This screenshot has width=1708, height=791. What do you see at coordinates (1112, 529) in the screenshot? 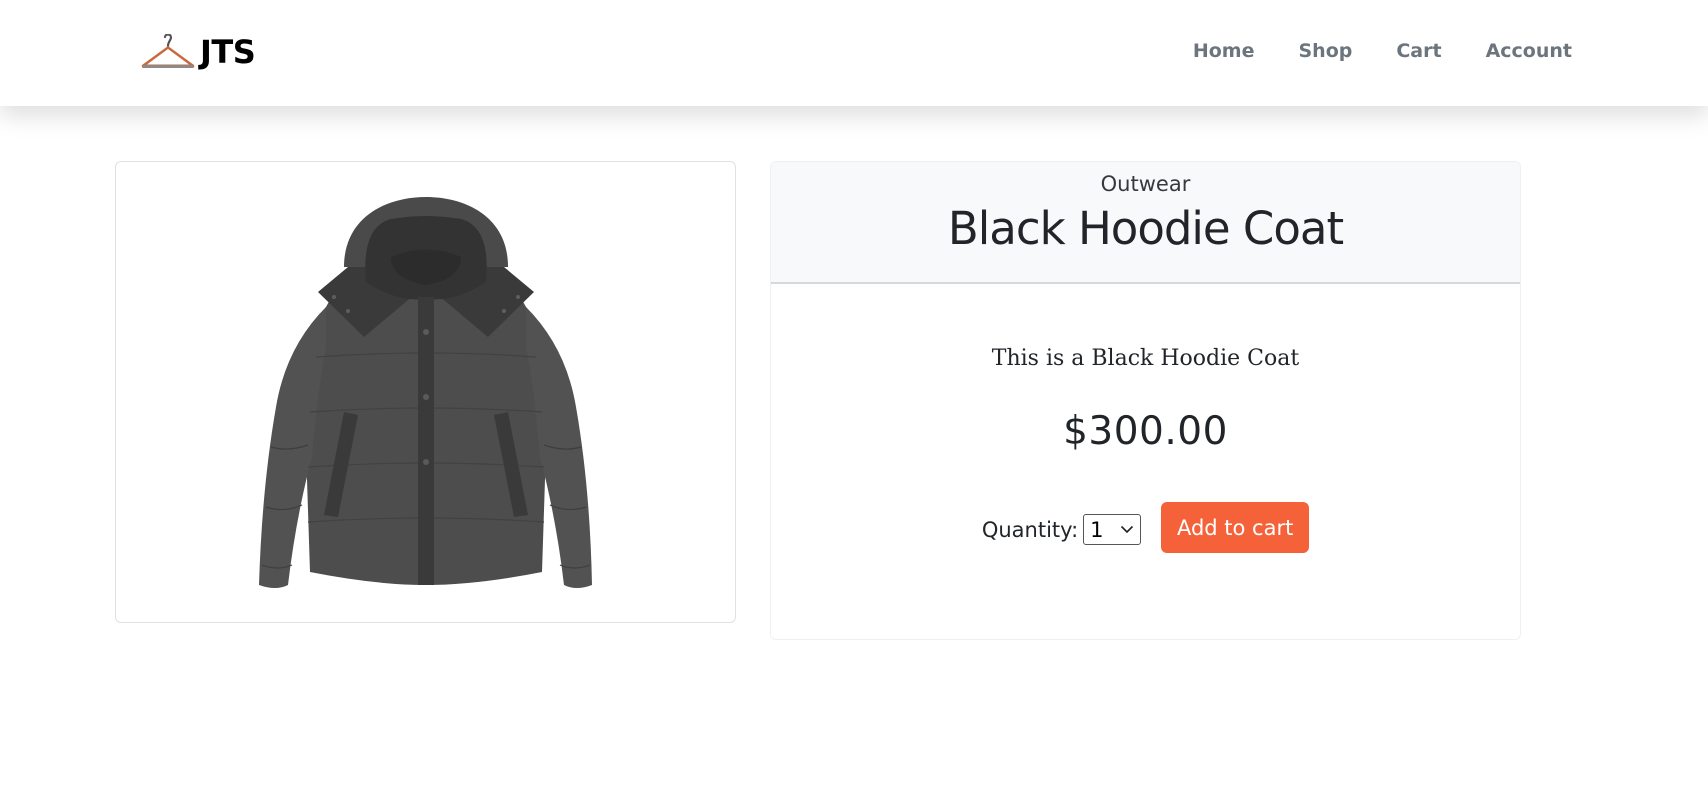
I see `quantity-select: 1` at bounding box center [1112, 529].